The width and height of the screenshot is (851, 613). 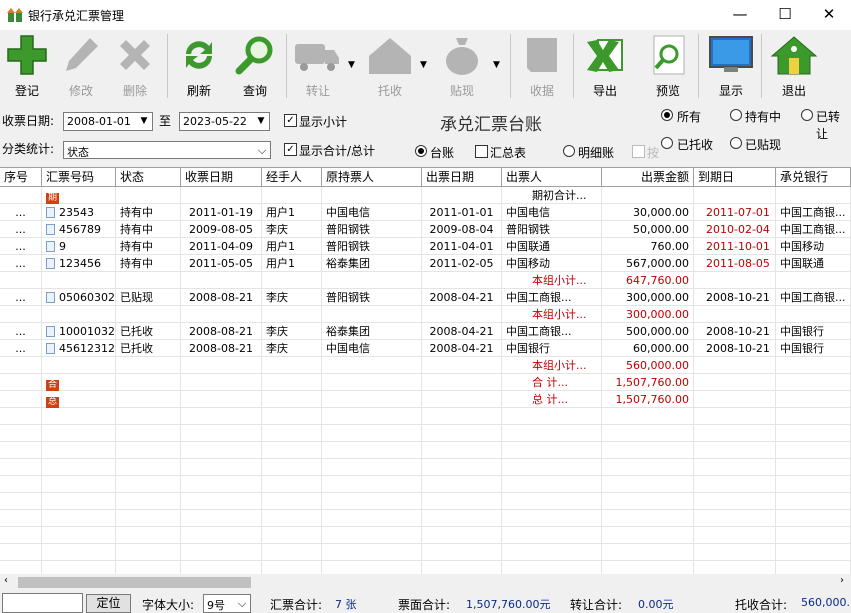 I want to click on preview-button: 预览, so click(x=668, y=66).